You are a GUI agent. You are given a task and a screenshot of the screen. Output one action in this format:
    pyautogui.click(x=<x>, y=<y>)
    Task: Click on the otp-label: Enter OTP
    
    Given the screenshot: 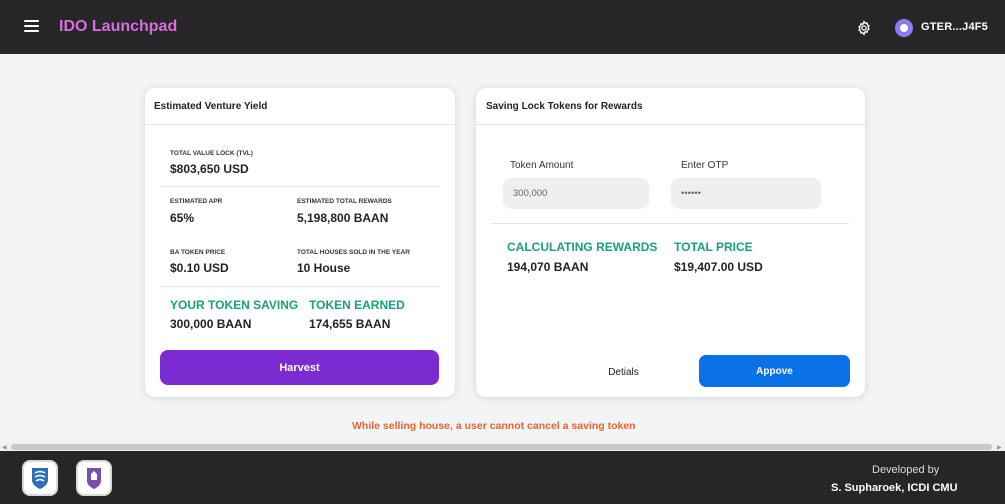 What is the action you would take?
    pyautogui.click(x=705, y=165)
    